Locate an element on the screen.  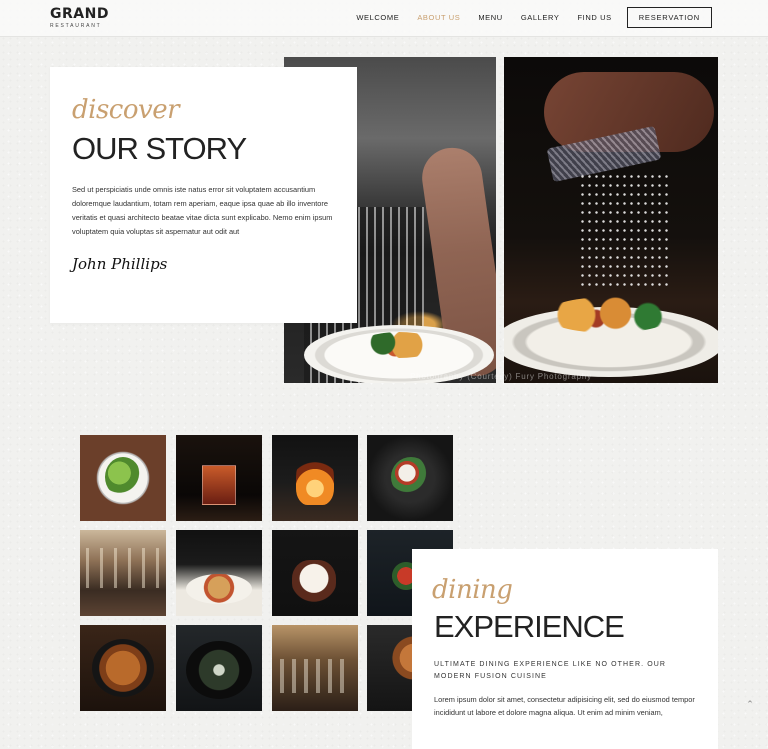
gallery-thumb-salad is located at coordinates (123, 478).